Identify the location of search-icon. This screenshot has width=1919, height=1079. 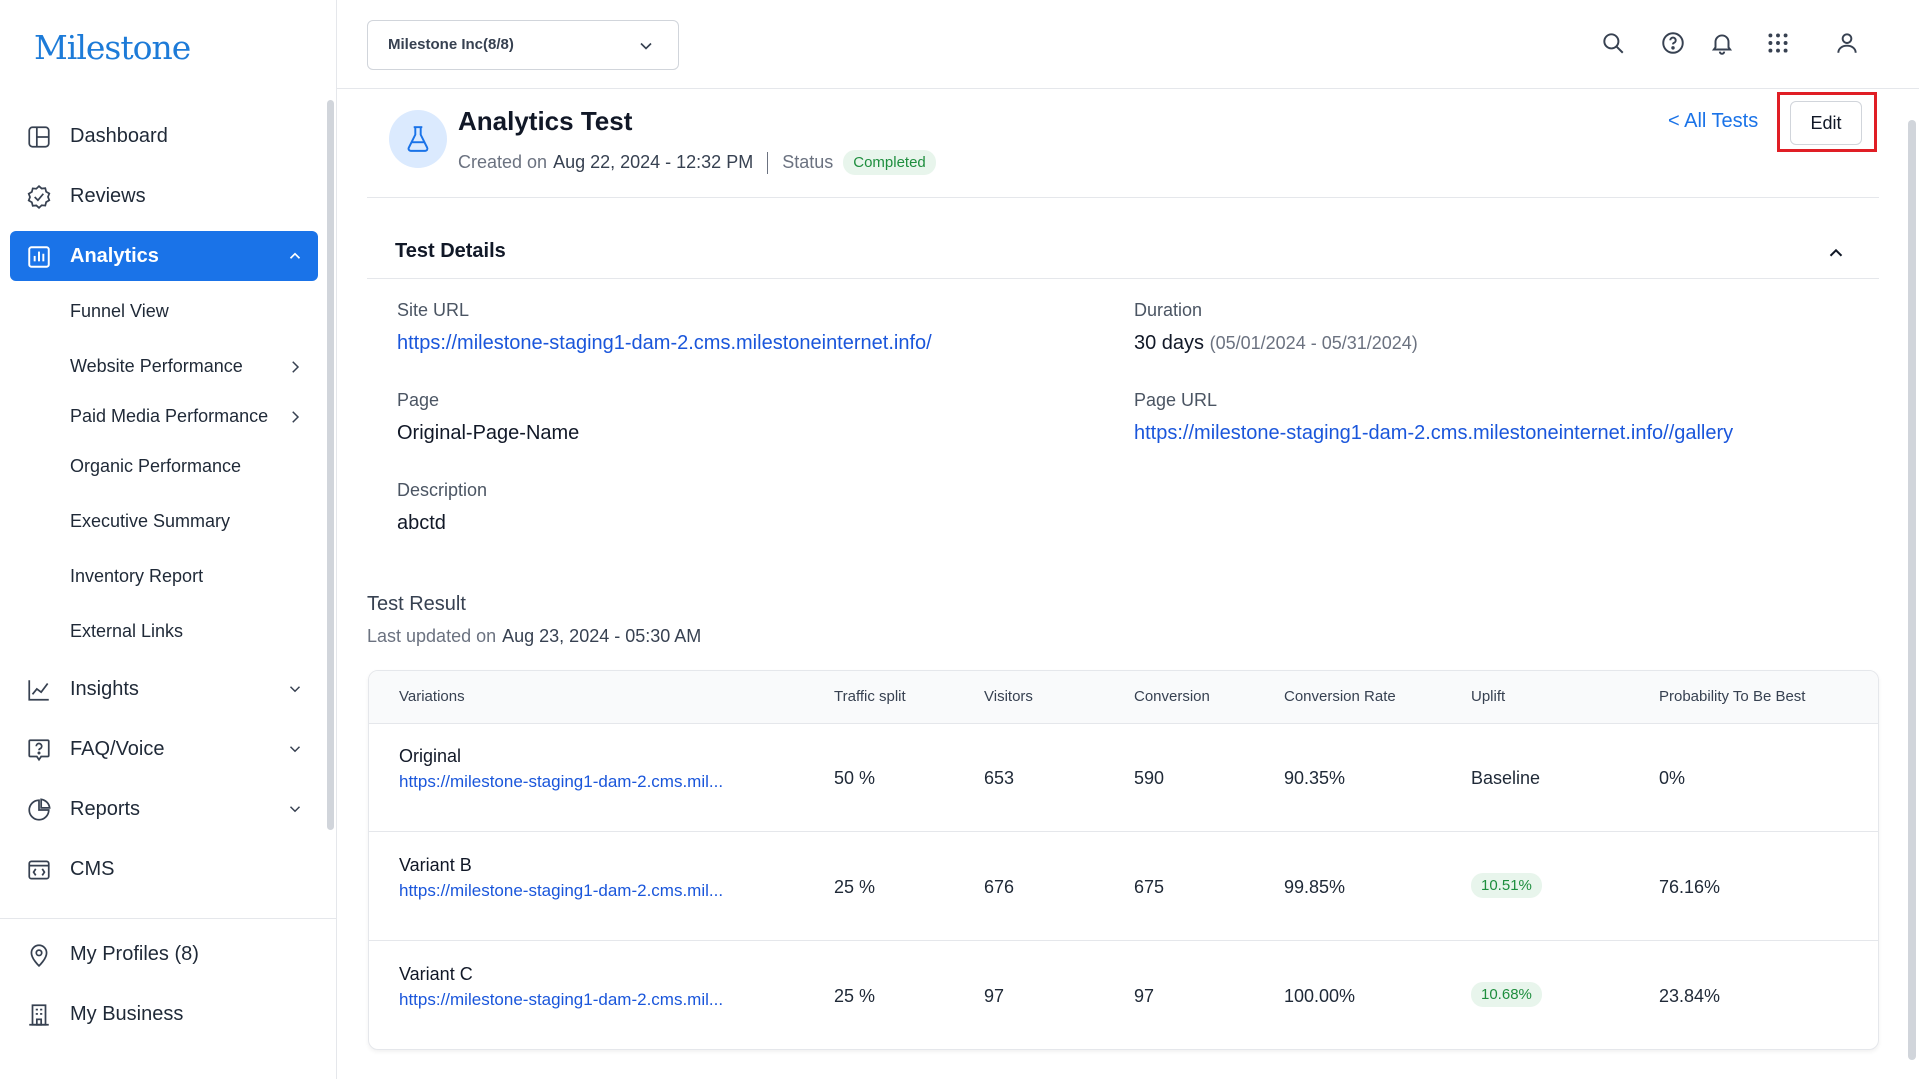
(1613, 43).